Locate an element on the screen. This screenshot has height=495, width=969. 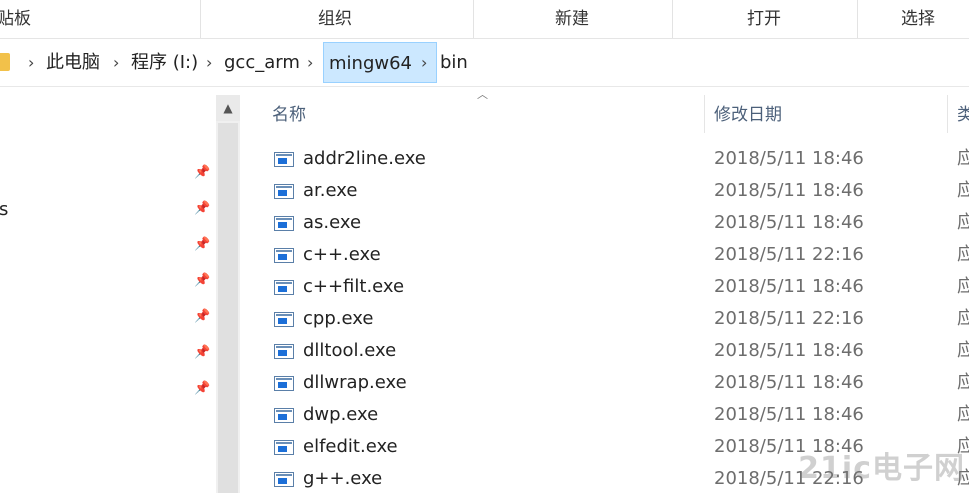
file-row: c++filt.exe 2018/5/11 18:46 应 is located at coordinates (615, 287).